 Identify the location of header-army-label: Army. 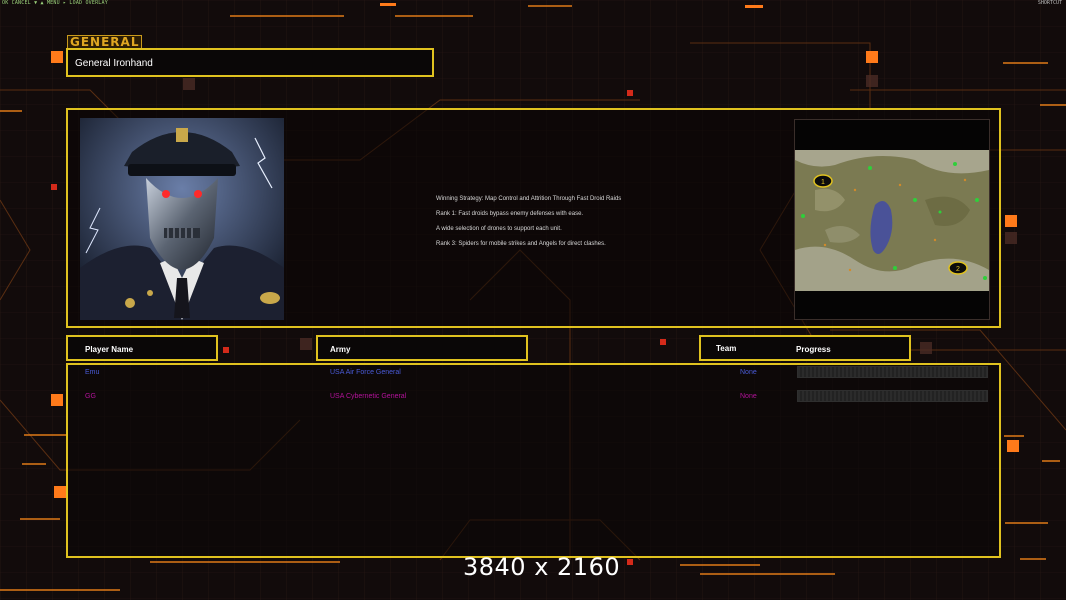
(340, 349).